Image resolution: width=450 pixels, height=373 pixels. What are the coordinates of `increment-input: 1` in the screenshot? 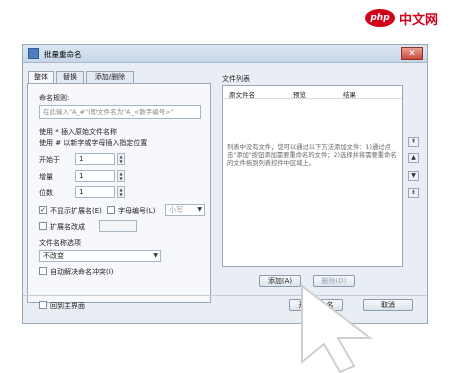 It's located at (95, 176).